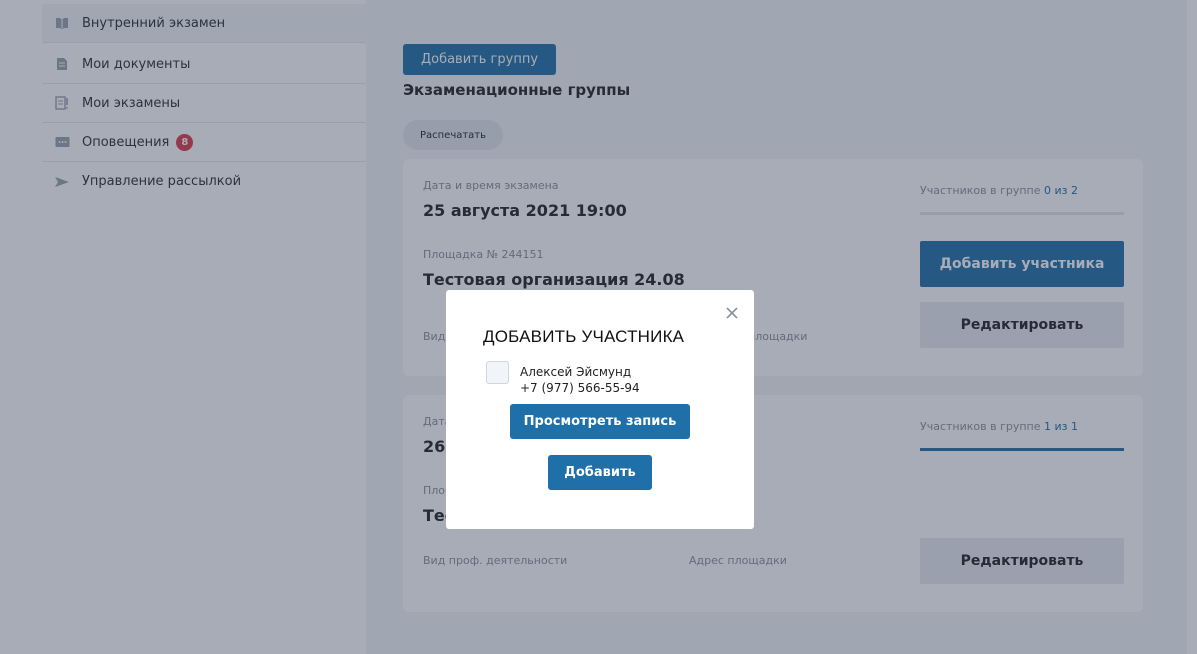 The height and width of the screenshot is (654, 1197). I want to click on participant-name: Алексей Эйсмунд, so click(576, 372).